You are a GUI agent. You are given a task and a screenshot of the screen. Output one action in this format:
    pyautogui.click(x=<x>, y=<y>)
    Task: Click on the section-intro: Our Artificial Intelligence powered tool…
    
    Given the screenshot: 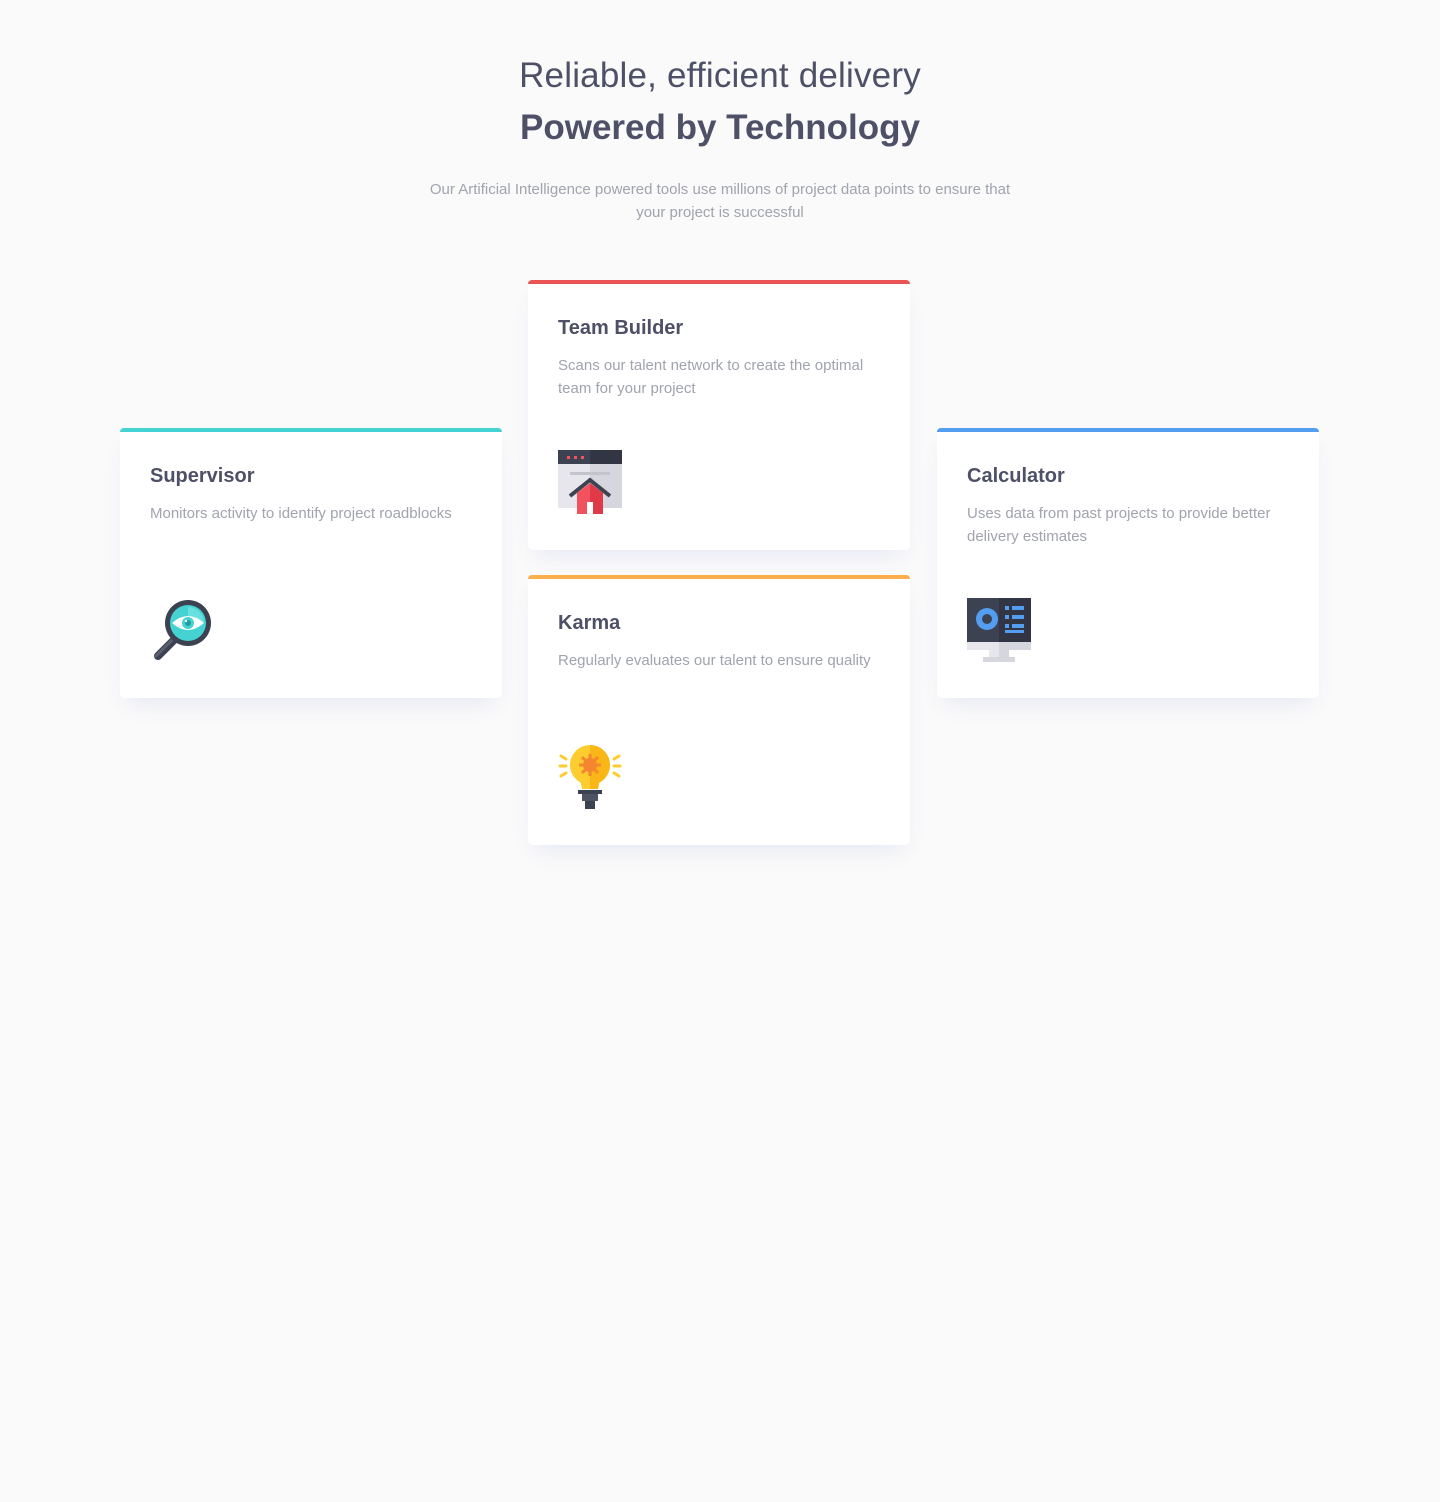 What is the action you would take?
    pyautogui.click(x=720, y=201)
    